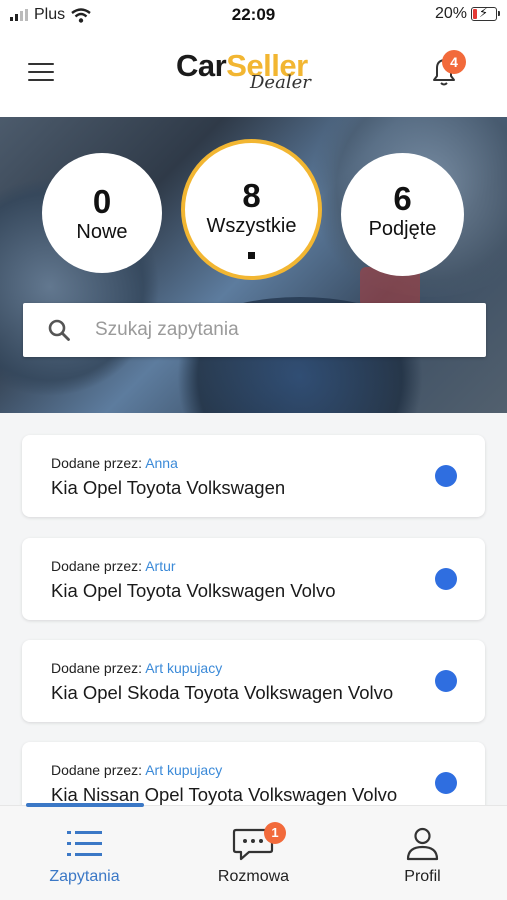 The width and height of the screenshot is (507, 900). I want to click on tab-profil: Profil, so click(422, 853).